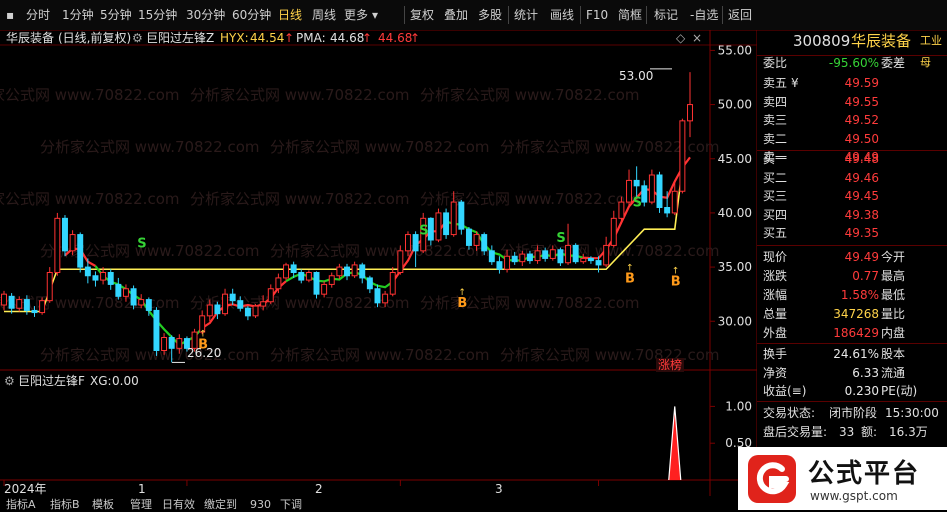 Image resolution: width=947 pixels, height=512 pixels. Describe the element at coordinates (51, 381) in the screenshot. I see `sub-indicator-name: 巨阳过左锋F` at that location.